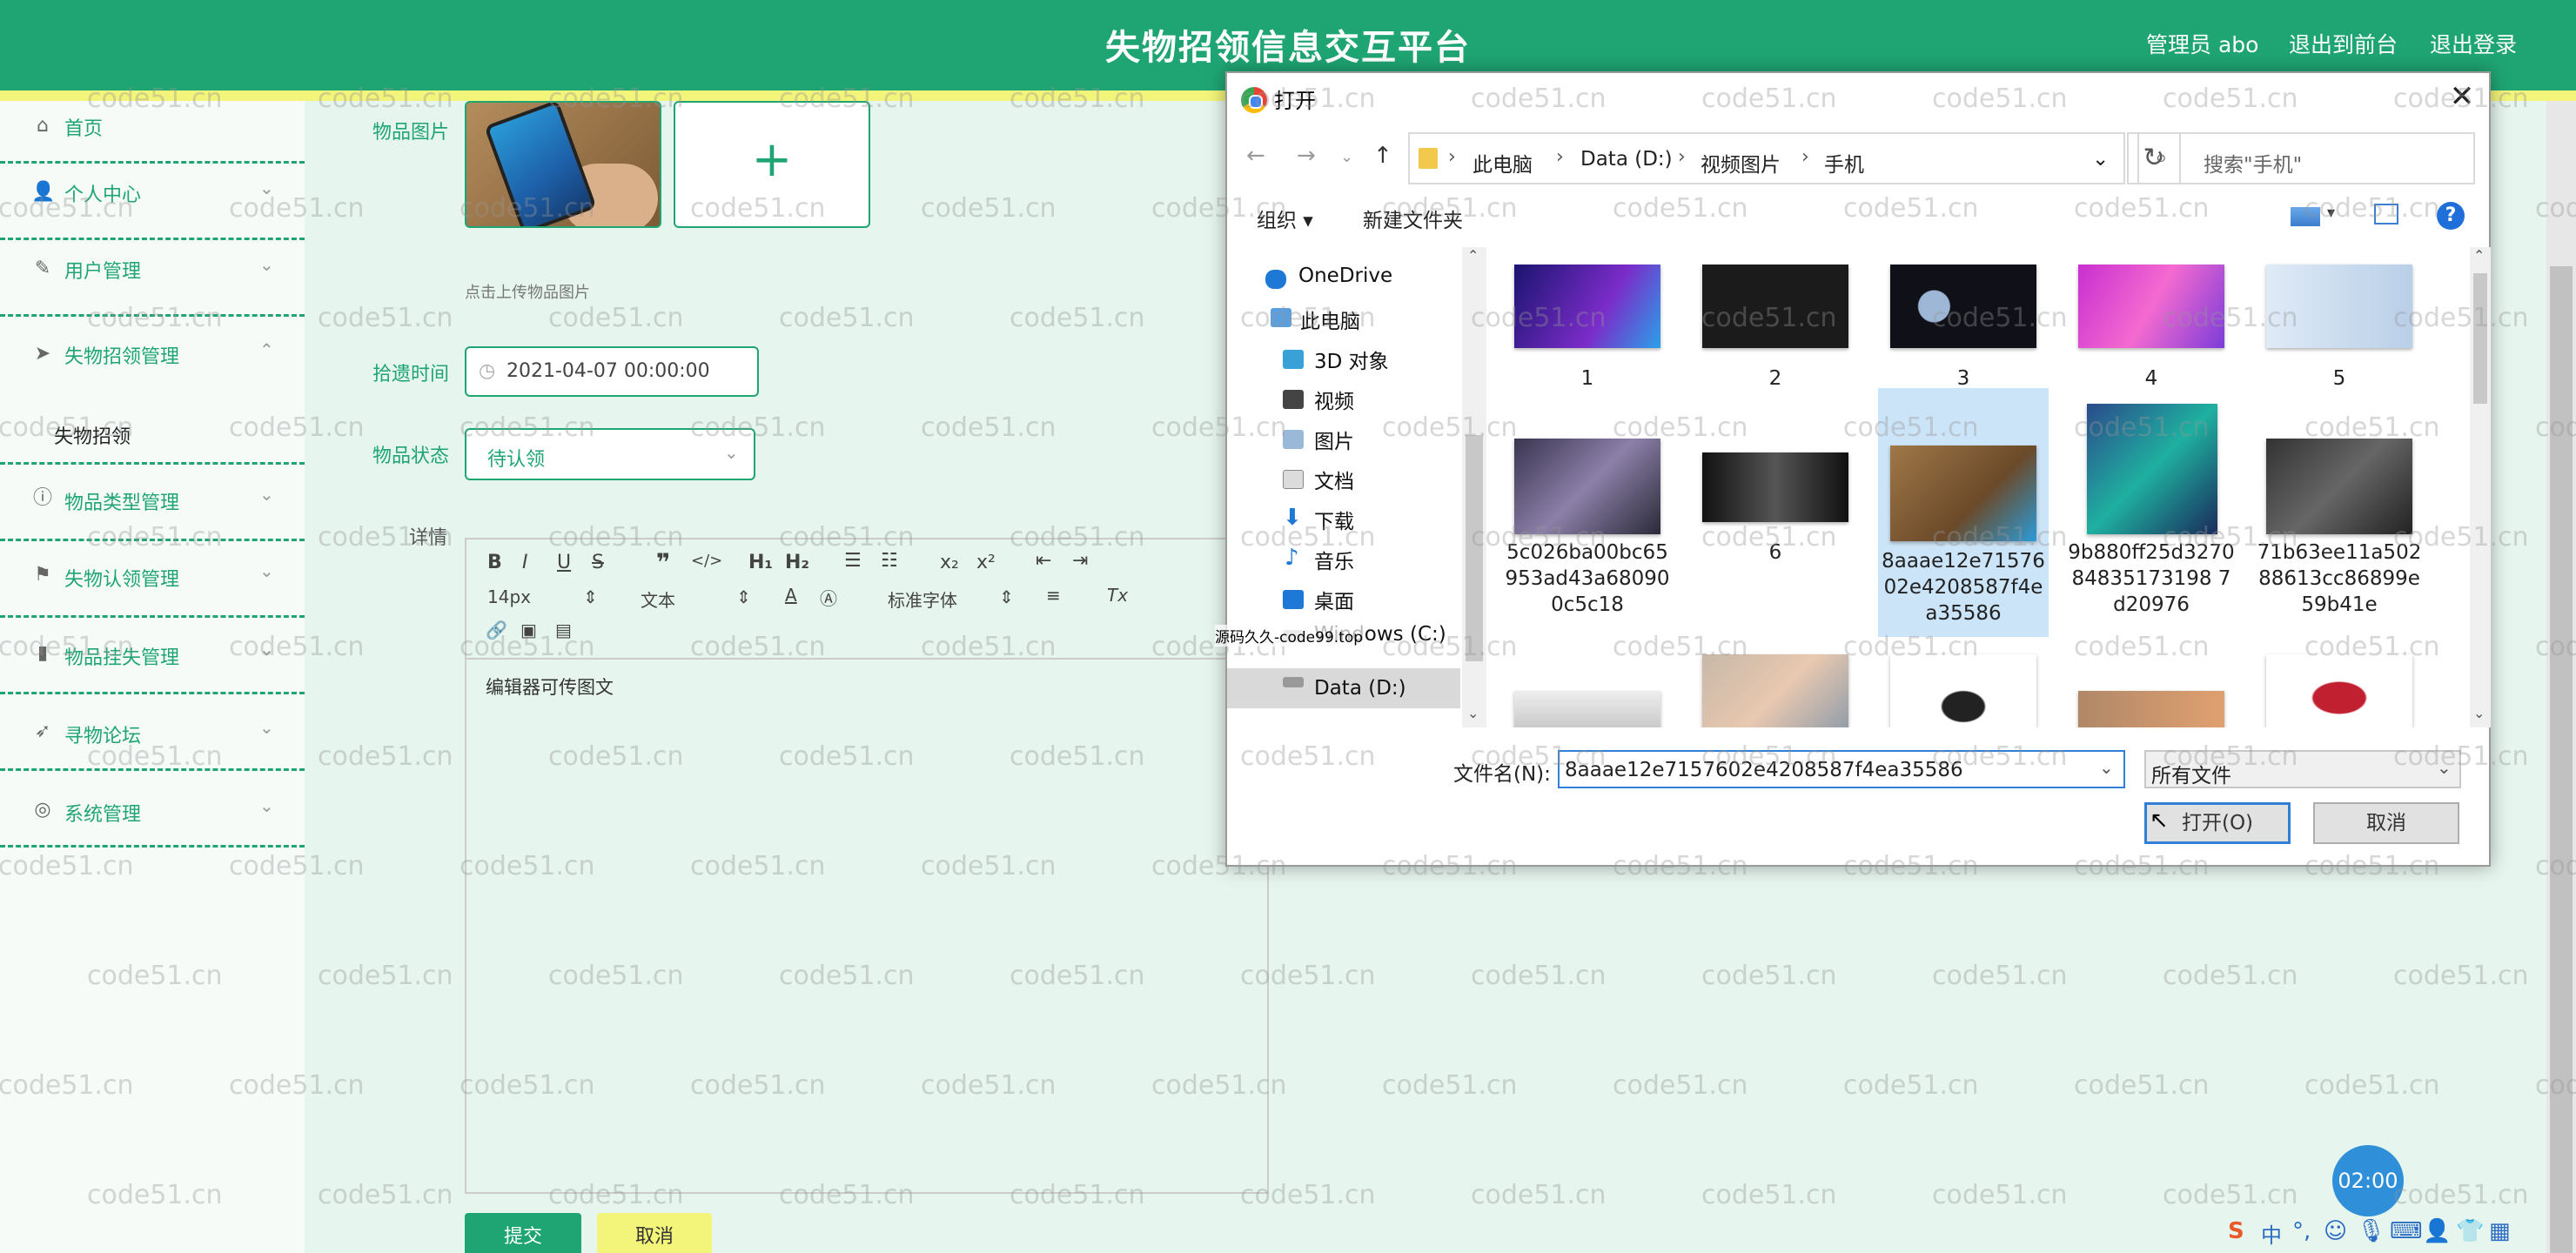 The image size is (2576, 1253). I want to click on sidebar-item-forum: ➶ 寻物论坛 ⌄, so click(152, 732).